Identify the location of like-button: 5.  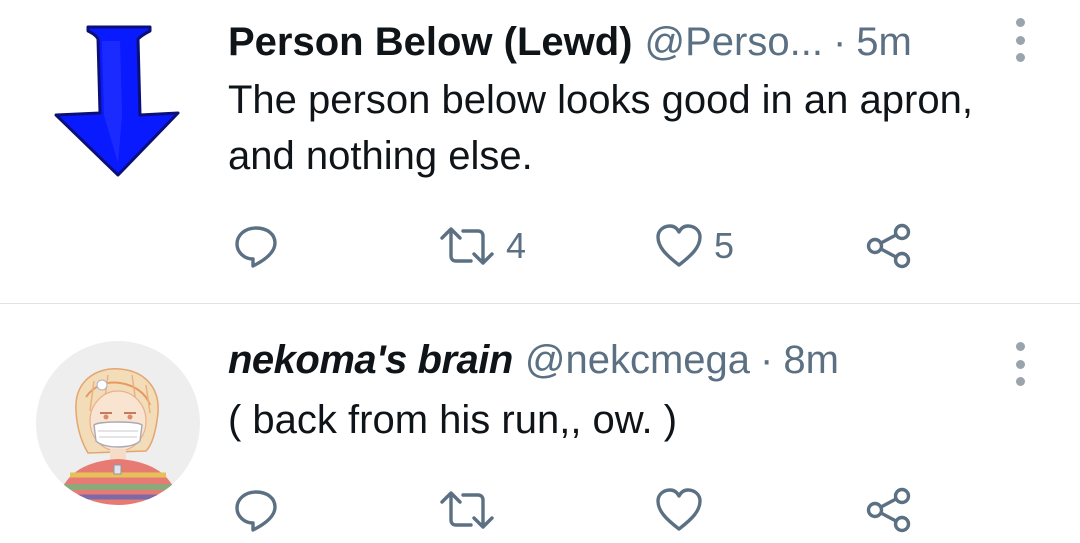
(694, 246).